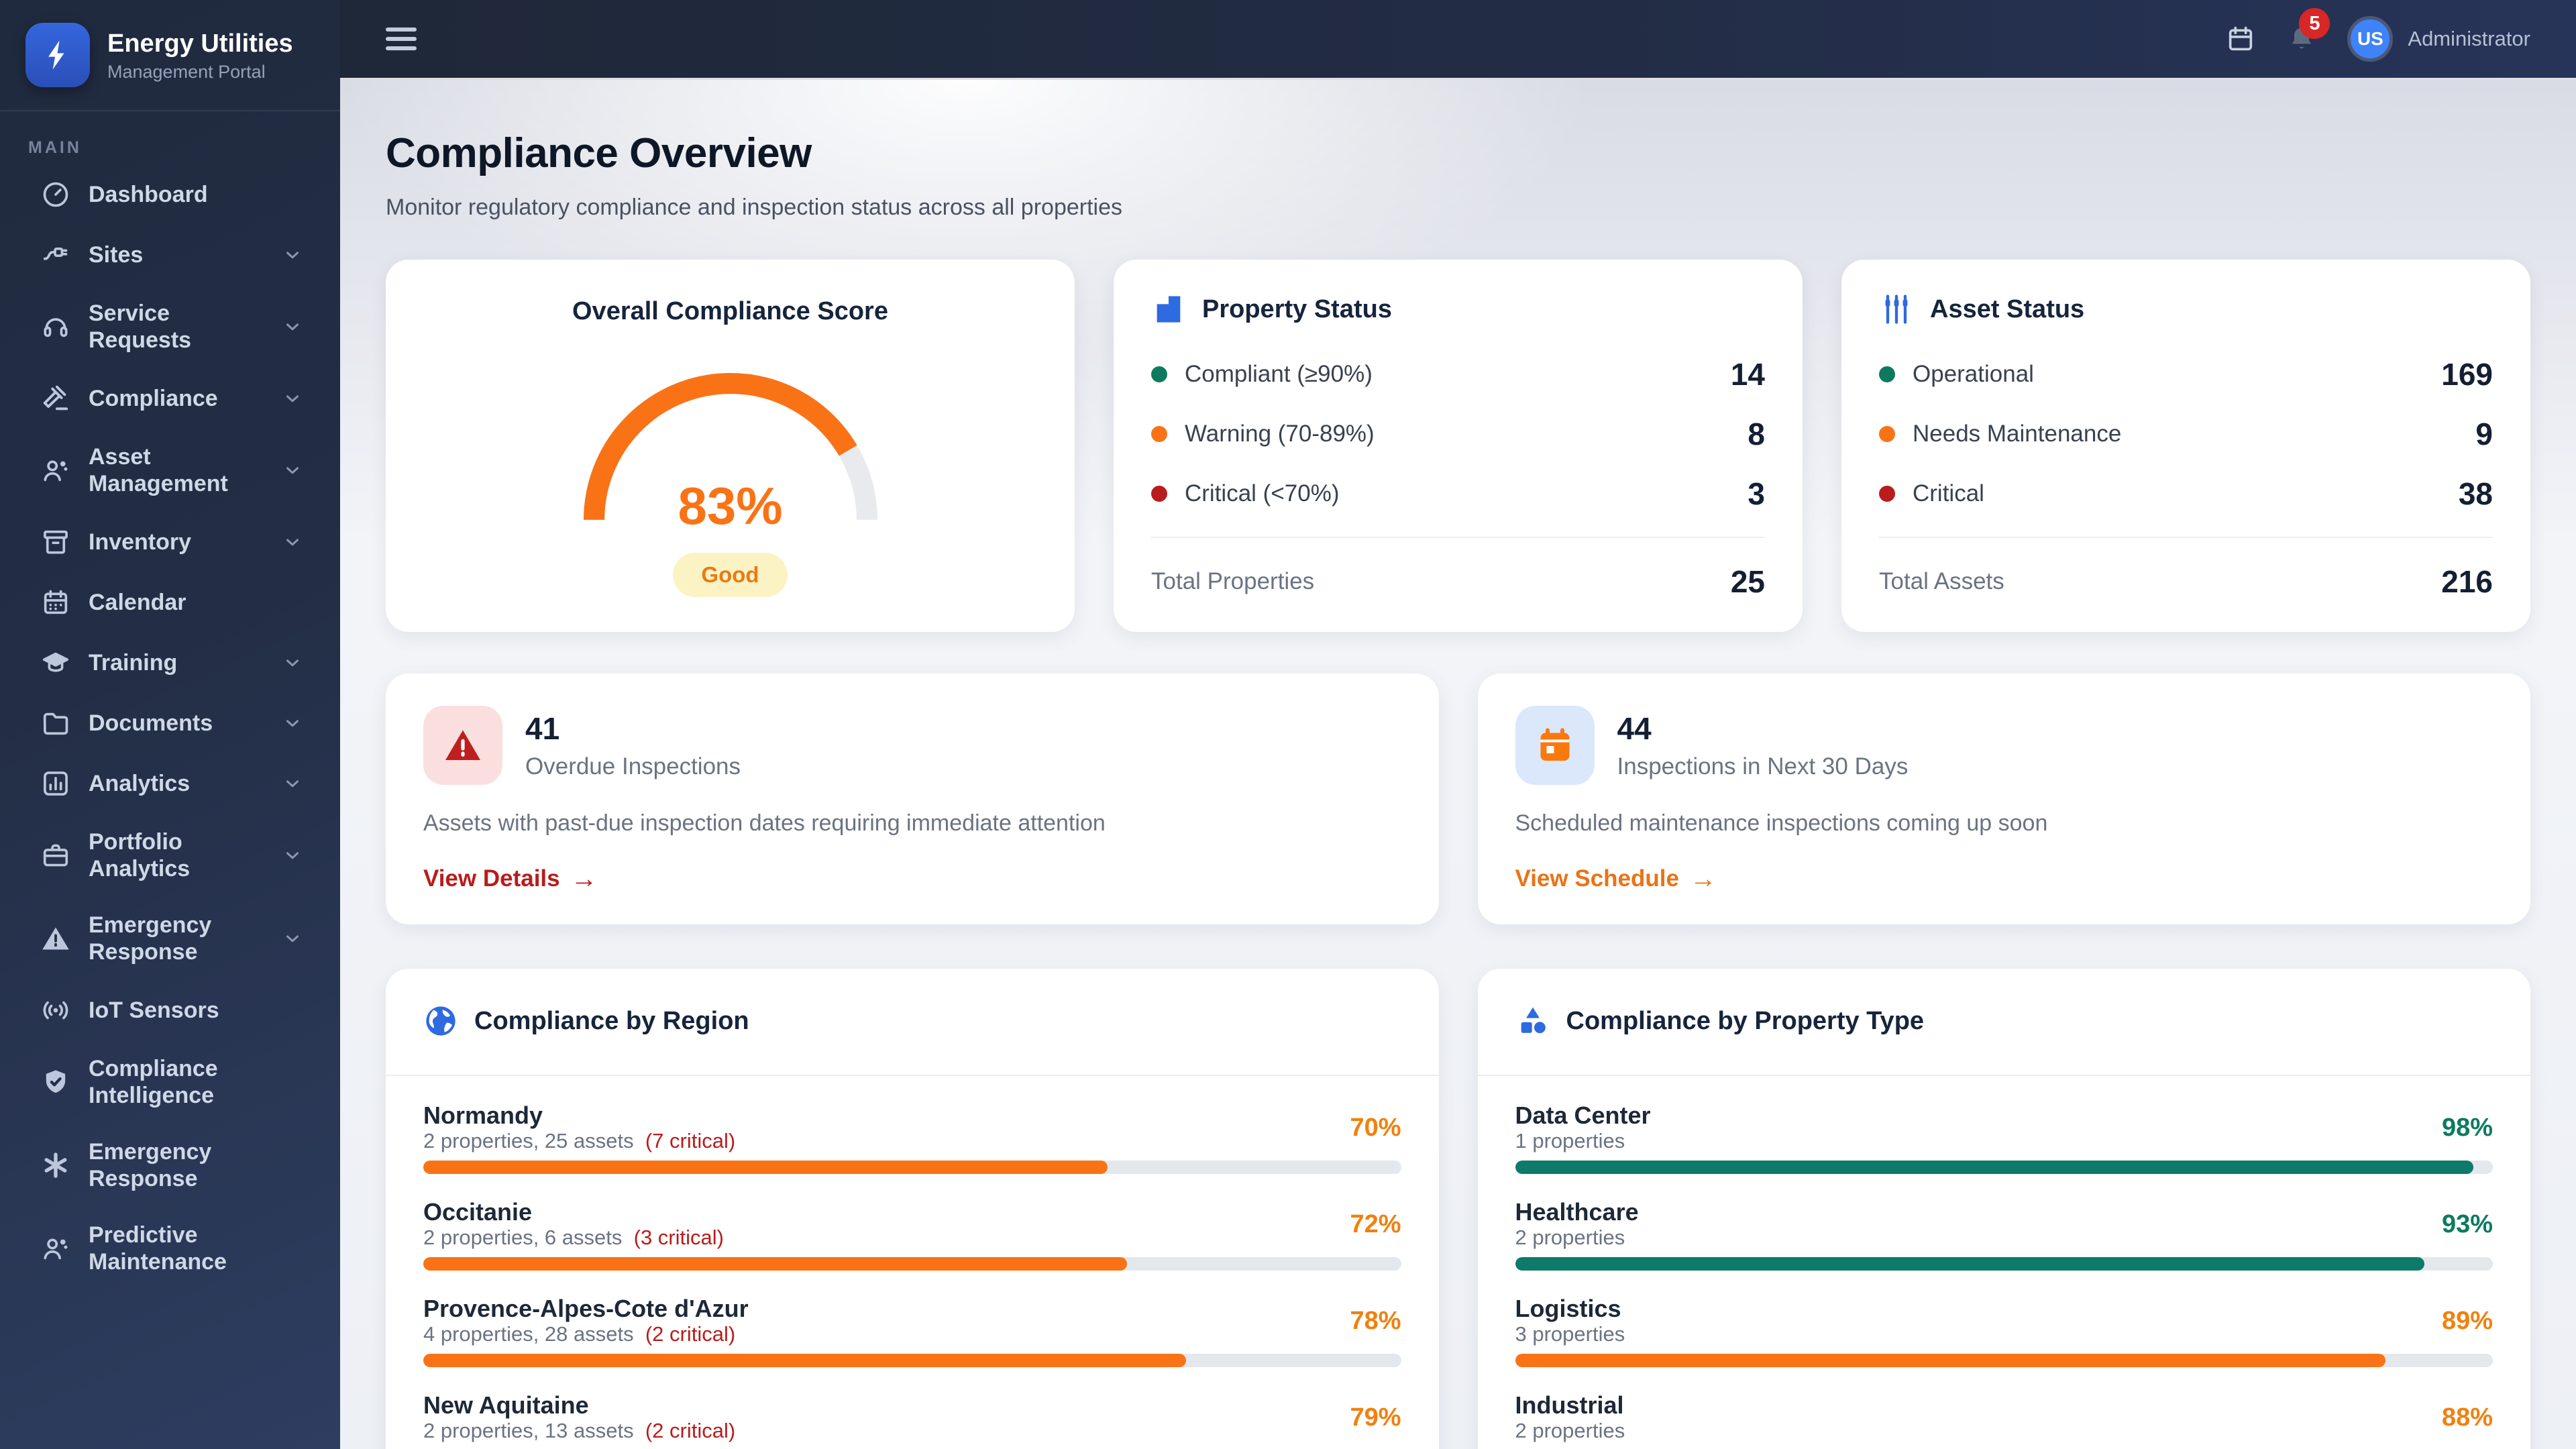  Describe the element at coordinates (2469, 38) in the screenshot. I see `user-role: Administrator` at that location.